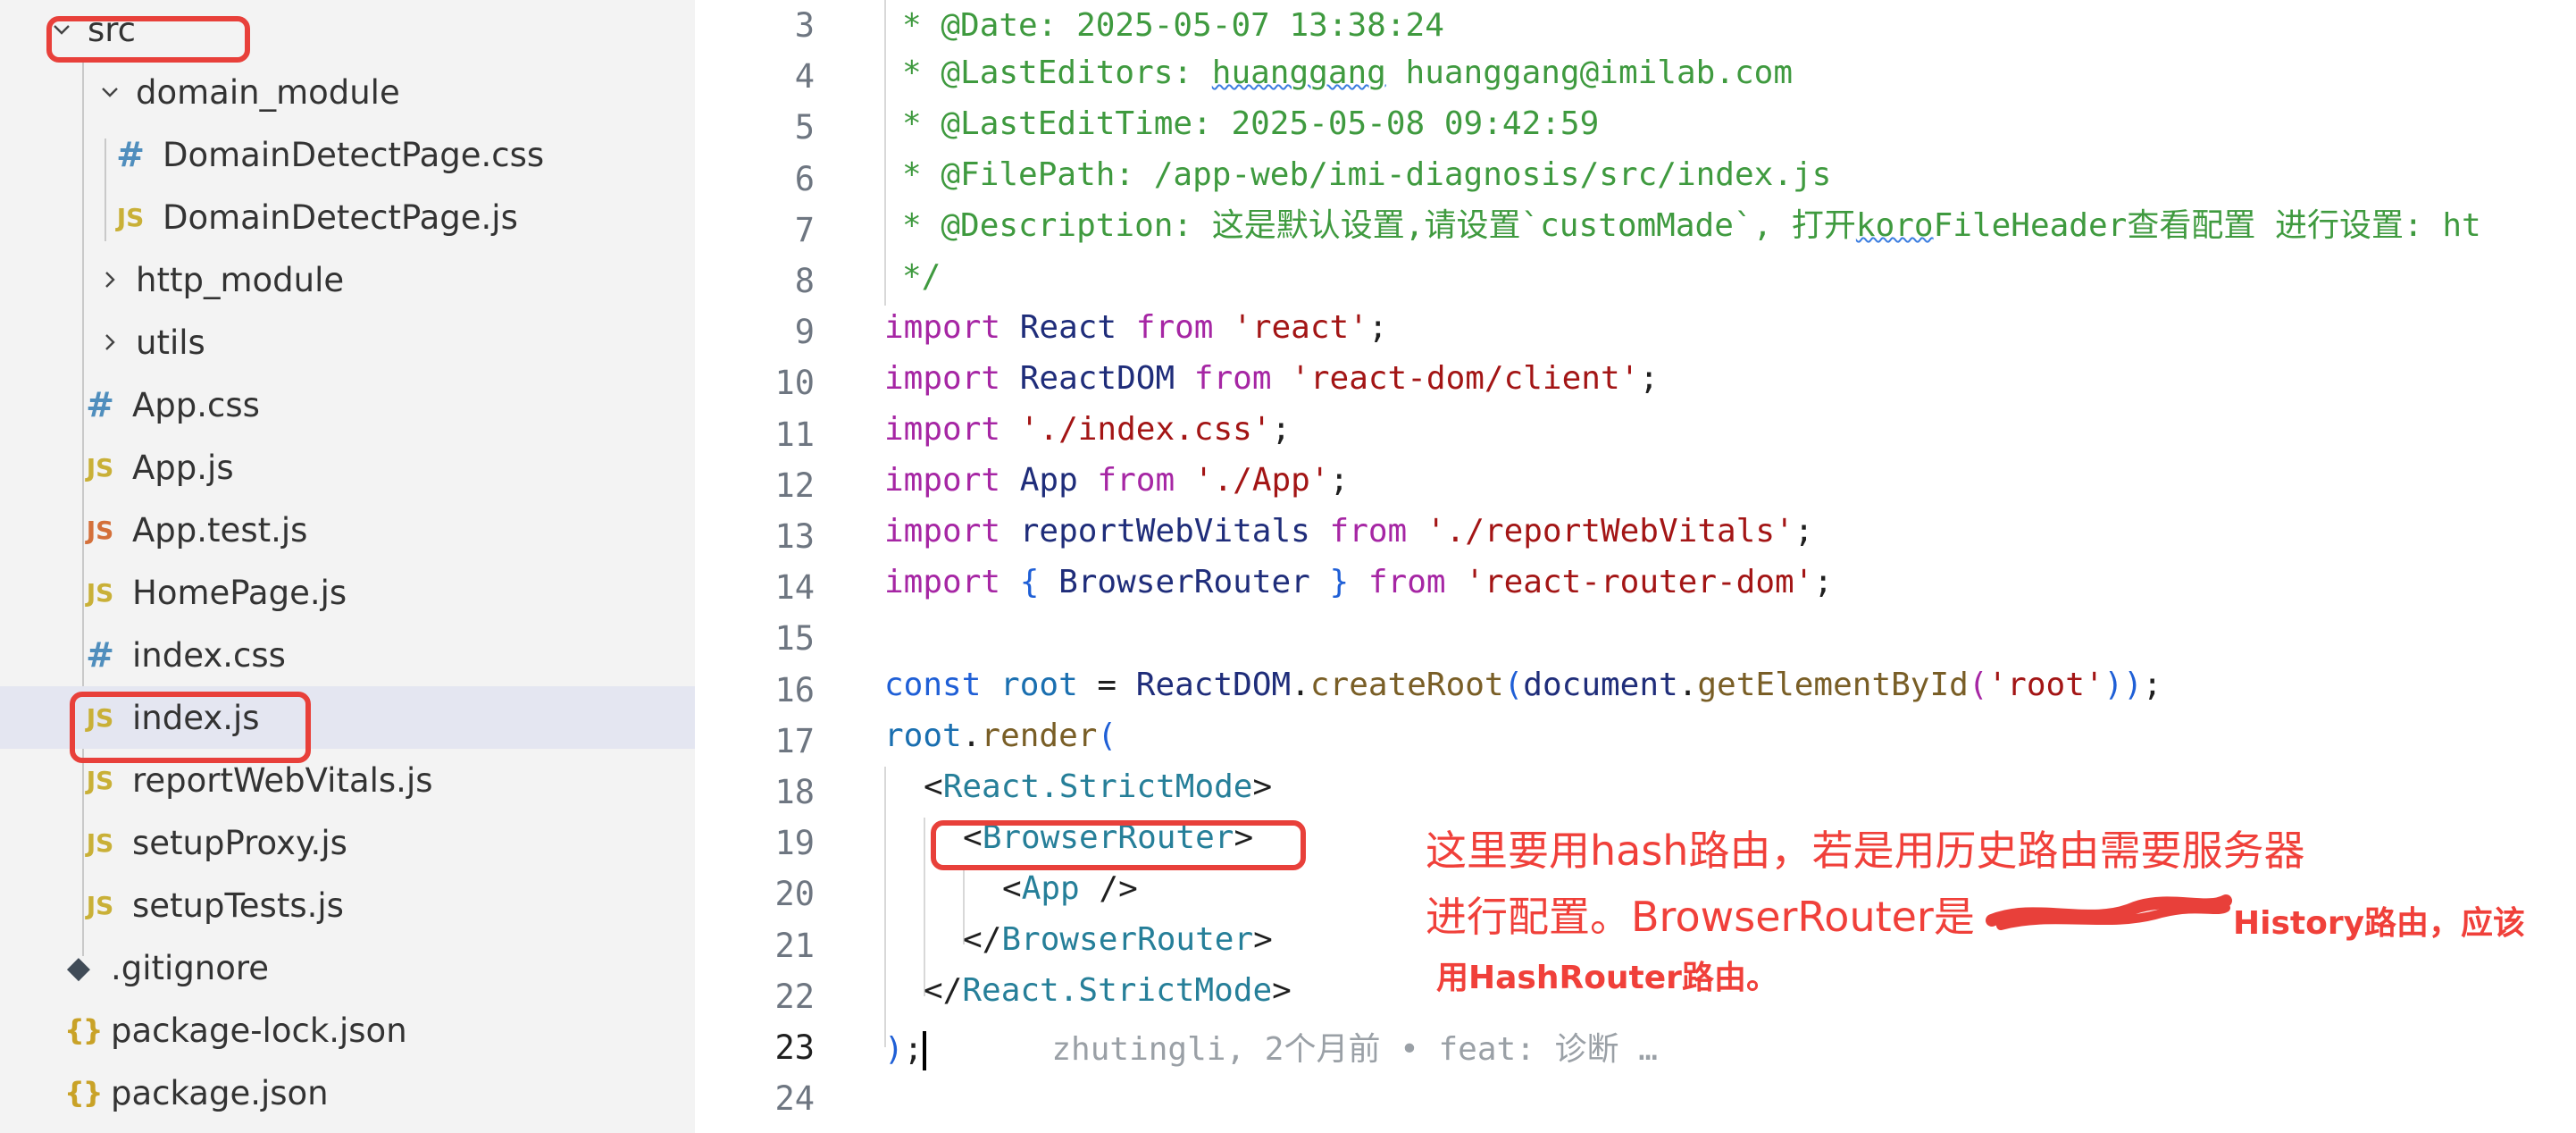  Describe the element at coordinates (240, 592) in the screenshot. I see `tree-item-label: HomePage.js` at that location.